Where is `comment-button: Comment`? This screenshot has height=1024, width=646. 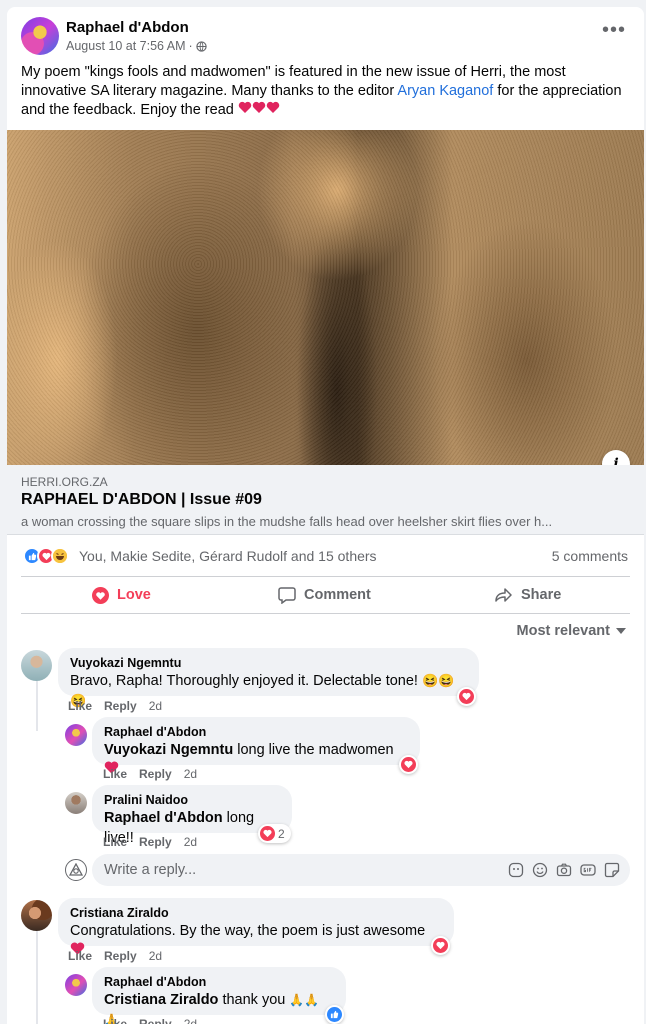 comment-button: Comment is located at coordinates (324, 595).